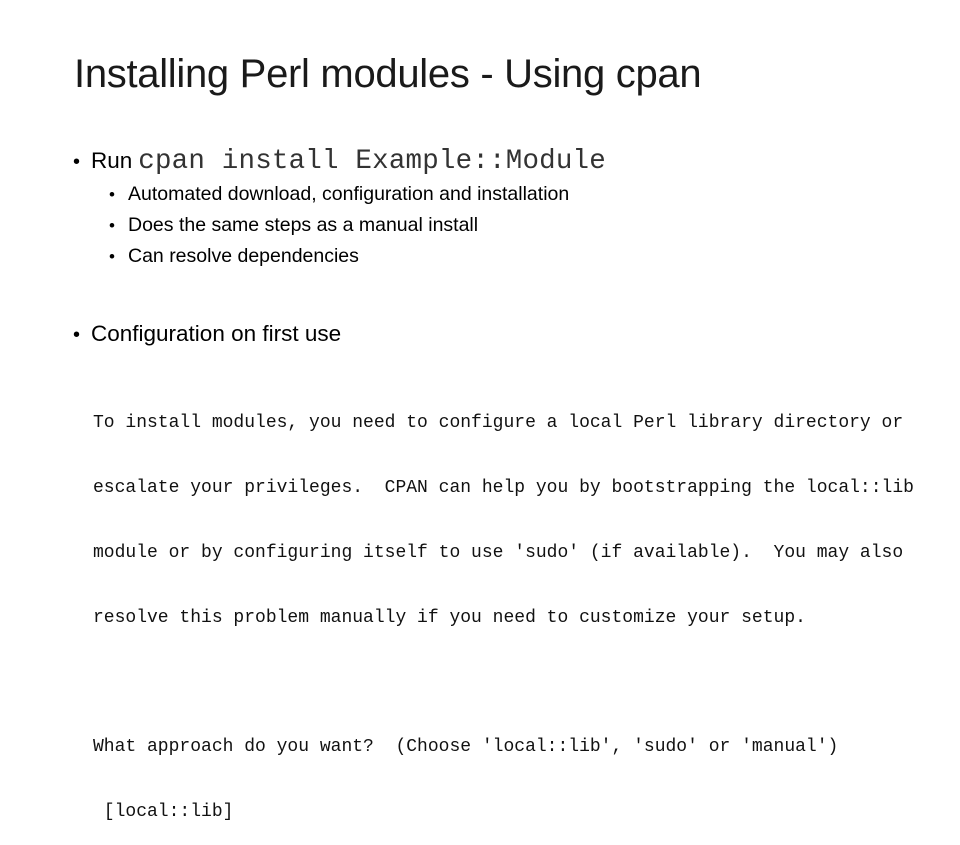 Image resolution: width=960 pixels, height=845 pixels. I want to click on terminal-default-value: [local::lib], so click(163, 811).